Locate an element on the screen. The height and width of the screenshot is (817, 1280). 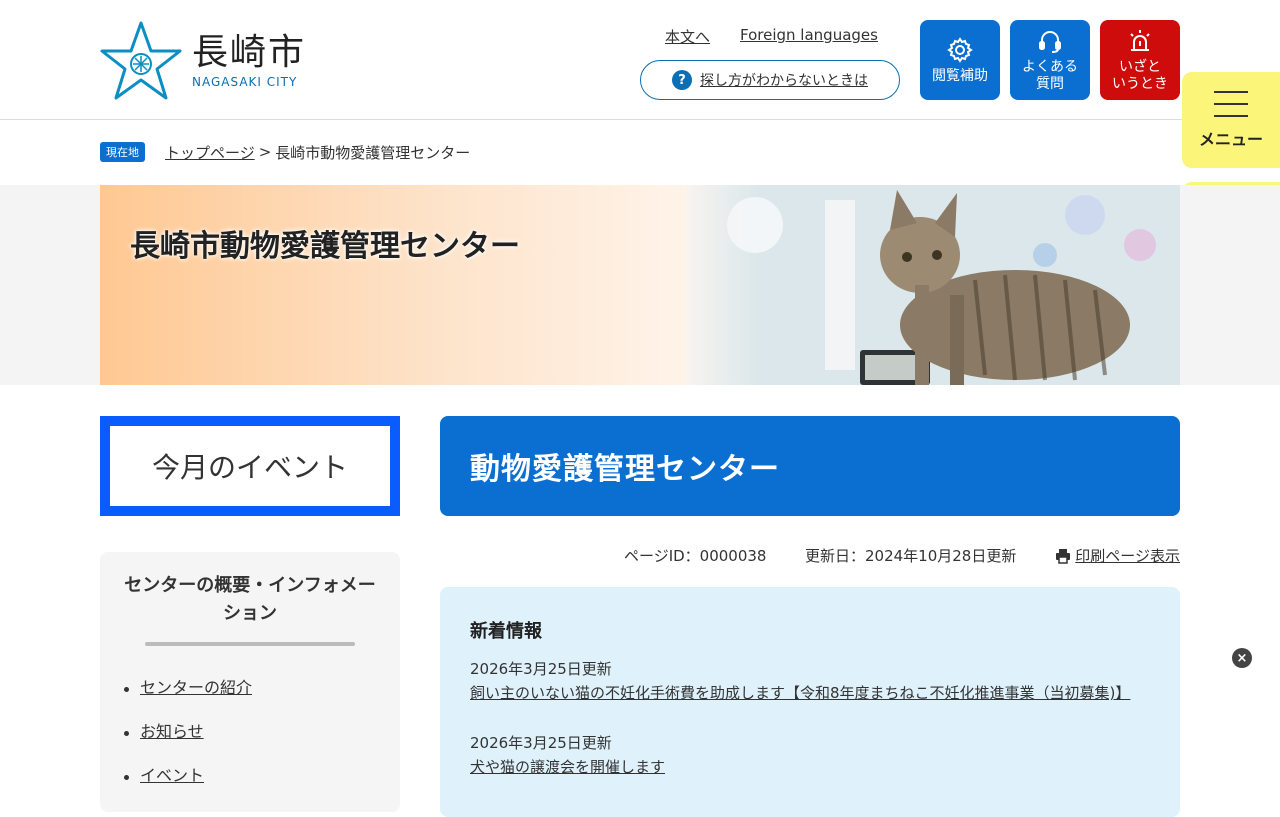
sidenav-title: センターの概要・インフォメーション is located at coordinates (250, 599).